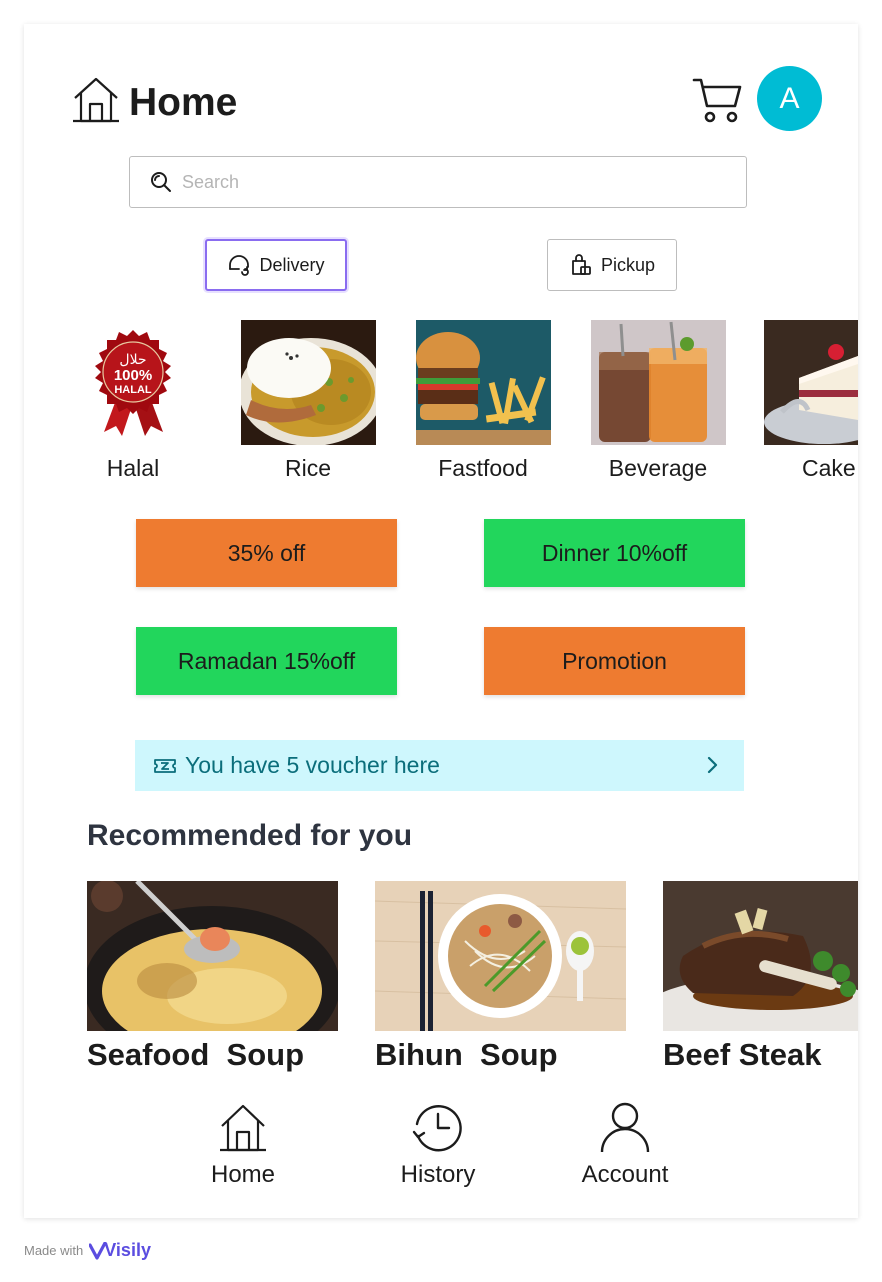  I want to click on category-halal: حلال 100% HALAL Halal, so click(133, 401).